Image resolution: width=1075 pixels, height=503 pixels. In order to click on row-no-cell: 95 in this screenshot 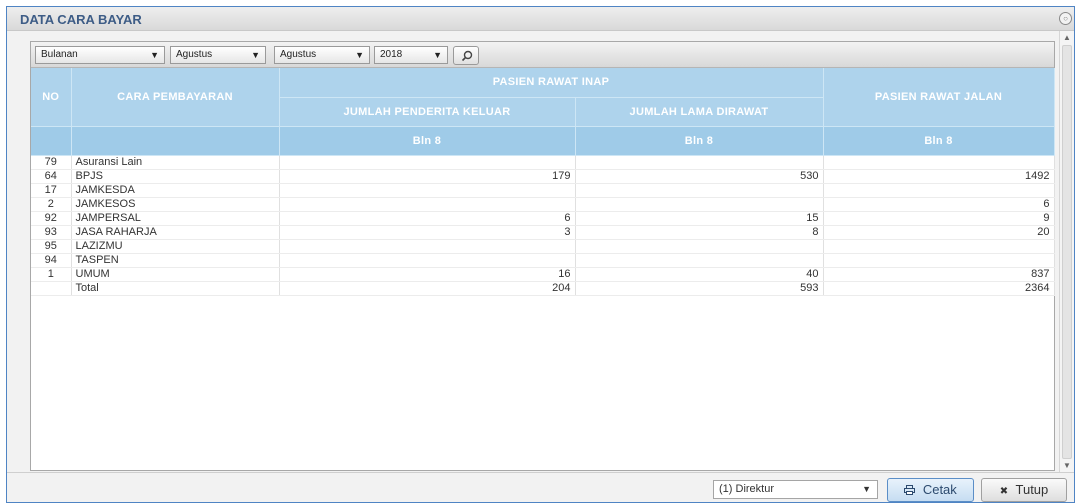, I will do `click(51, 246)`.